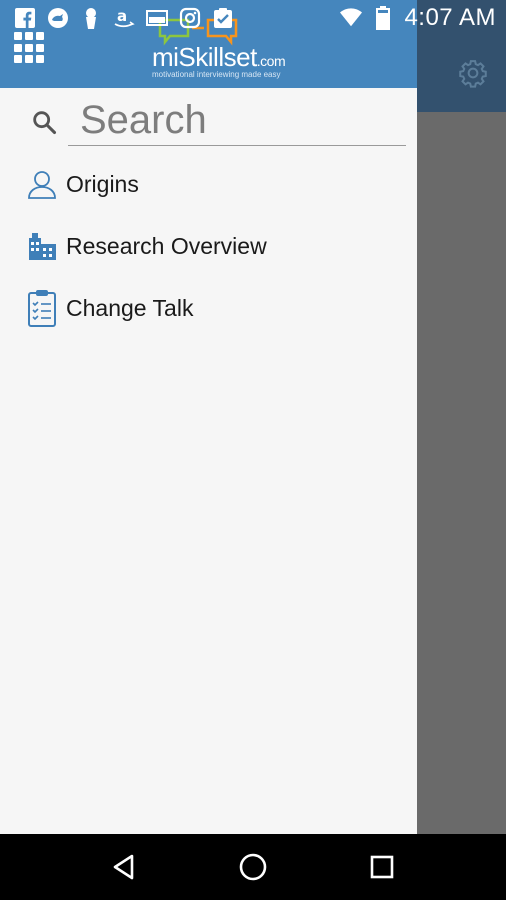  What do you see at coordinates (42, 308) in the screenshot?
I see `clipboard-list-icon` at bounding box center [42, 308].